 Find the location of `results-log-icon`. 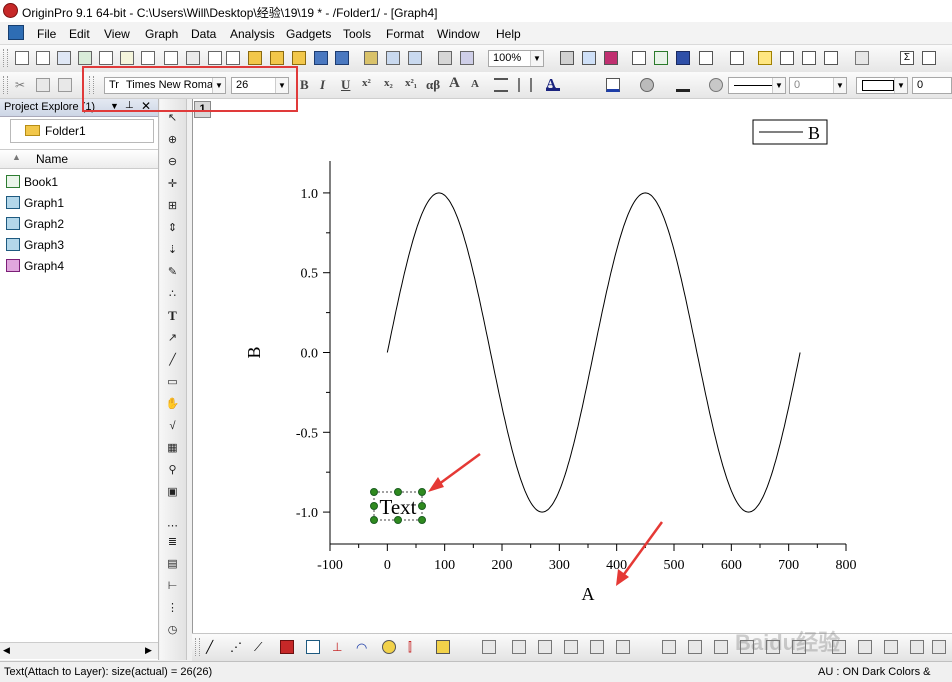

results-log-icon is located at coordinates (661, 58).